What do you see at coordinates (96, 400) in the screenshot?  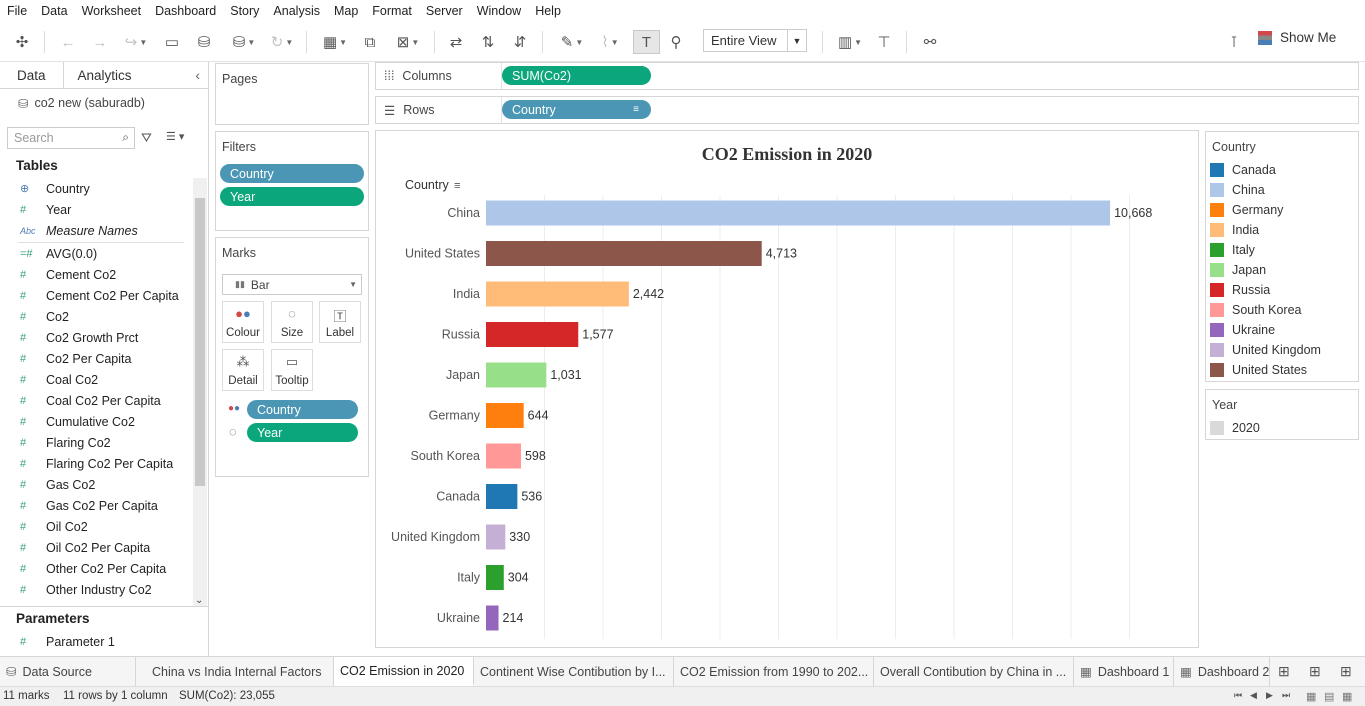 I see `field-item: # Coal Co2 Per Capita` at bounding box center [96, 400].